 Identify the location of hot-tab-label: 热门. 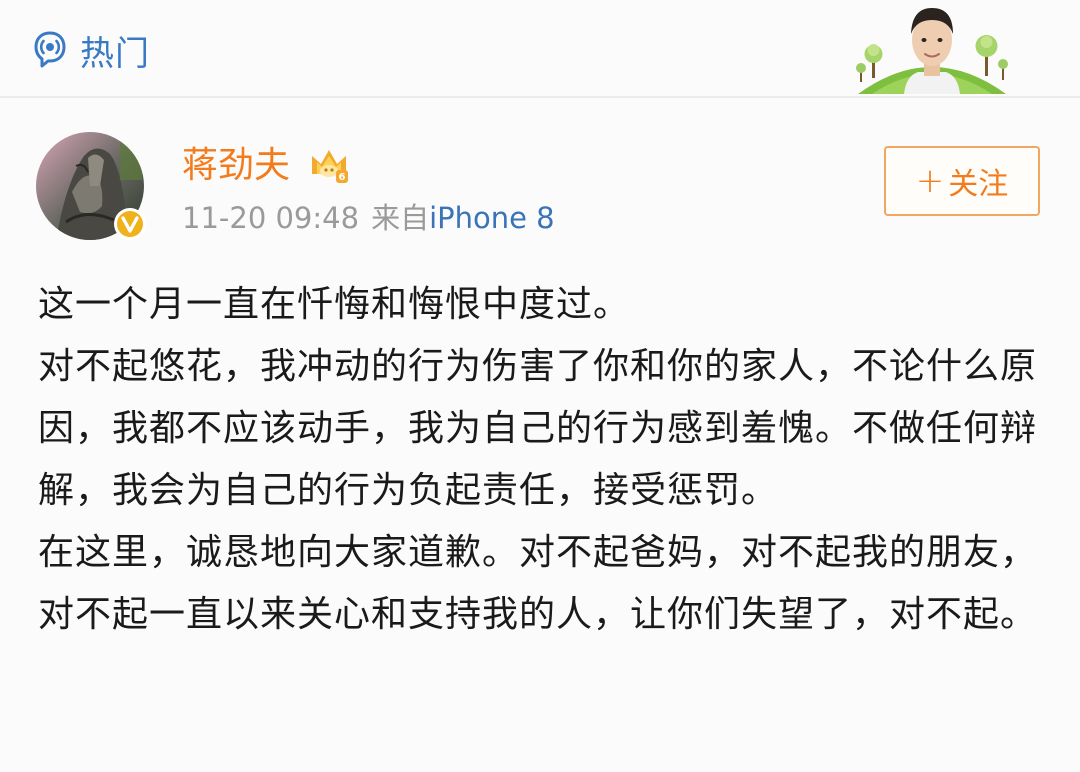
(115, 53).